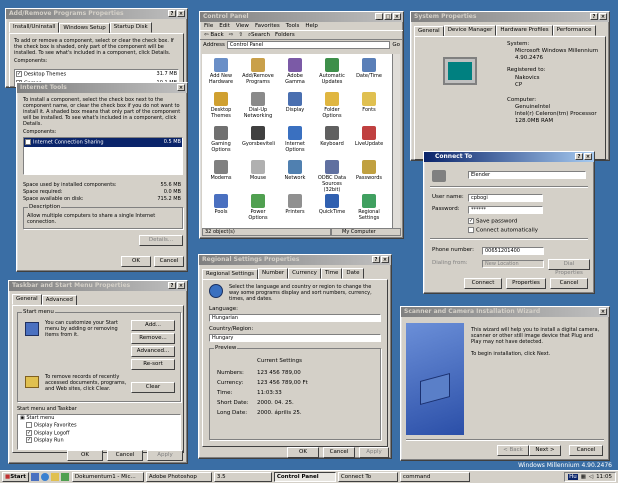  Describe the element at coordinates (513, 450) in the screenshot. I see `back-button: < Back` at that location.